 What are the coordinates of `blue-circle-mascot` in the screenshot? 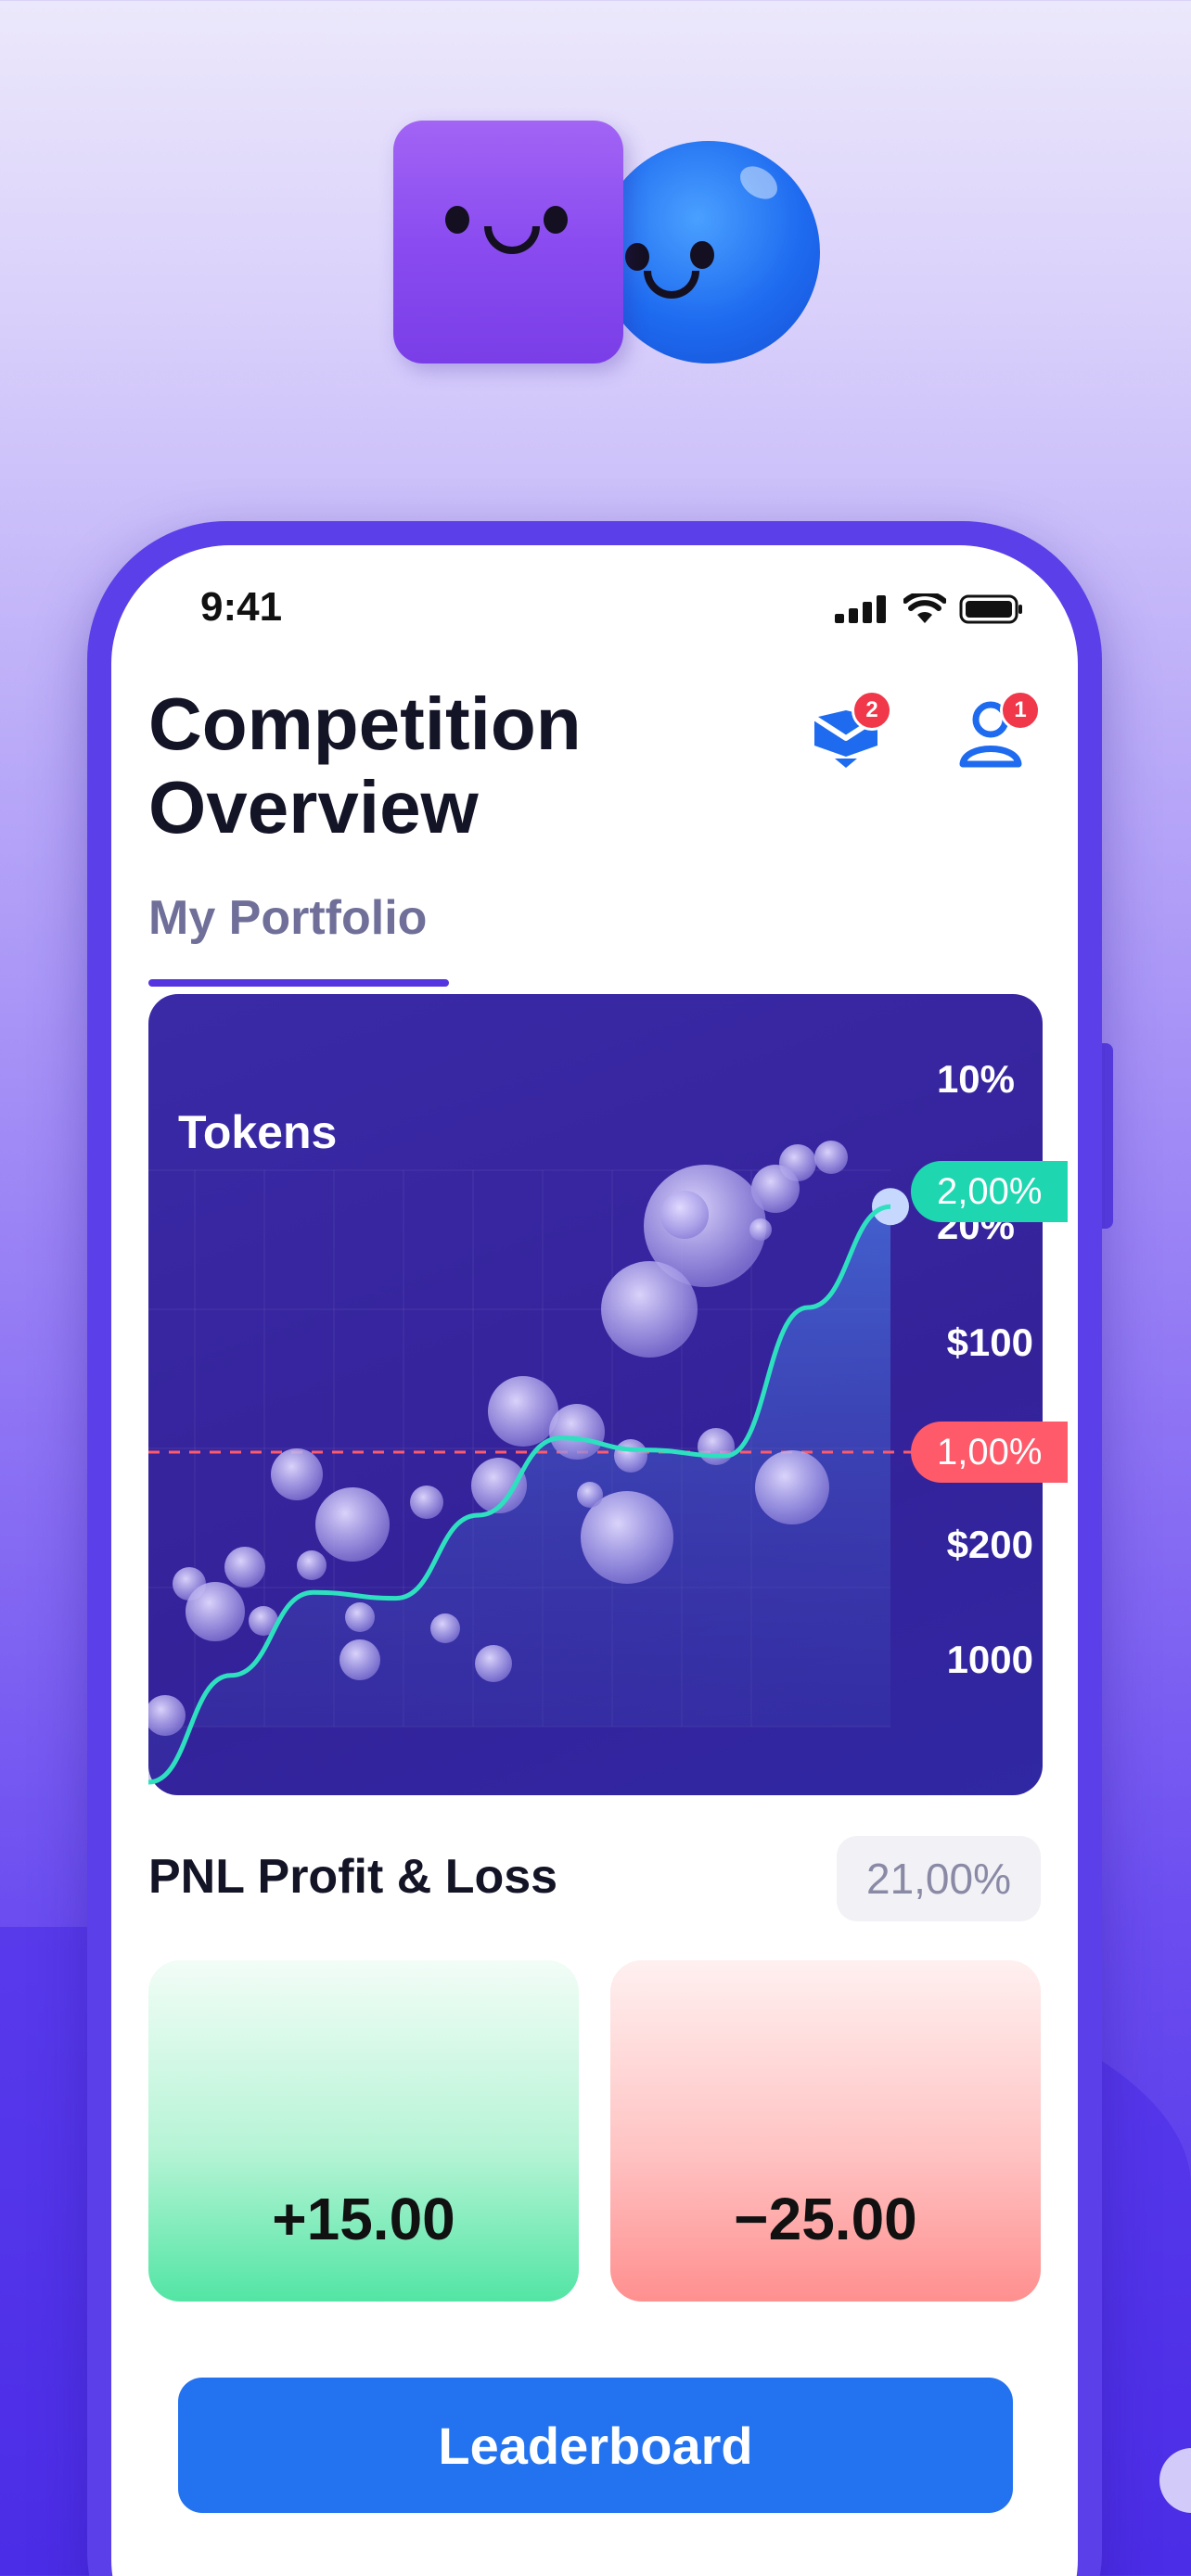 It's located at (708, 252).